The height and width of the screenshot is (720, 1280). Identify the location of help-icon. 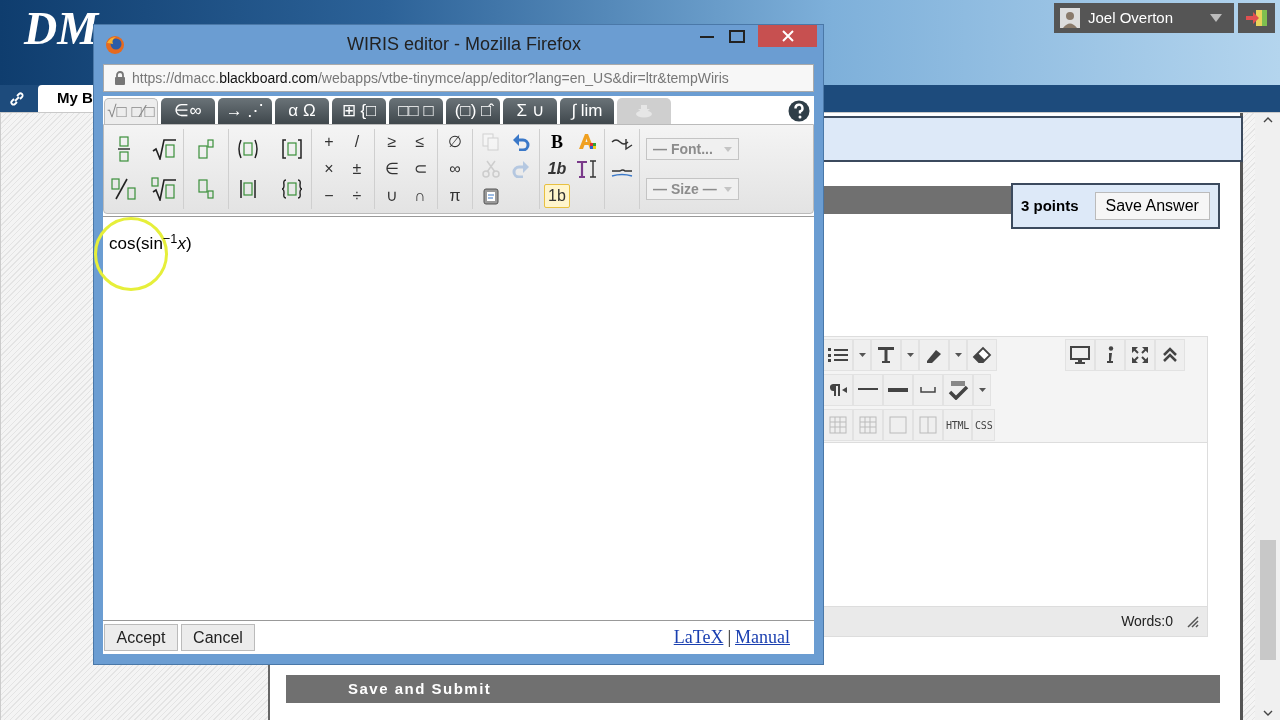
(799, 111).